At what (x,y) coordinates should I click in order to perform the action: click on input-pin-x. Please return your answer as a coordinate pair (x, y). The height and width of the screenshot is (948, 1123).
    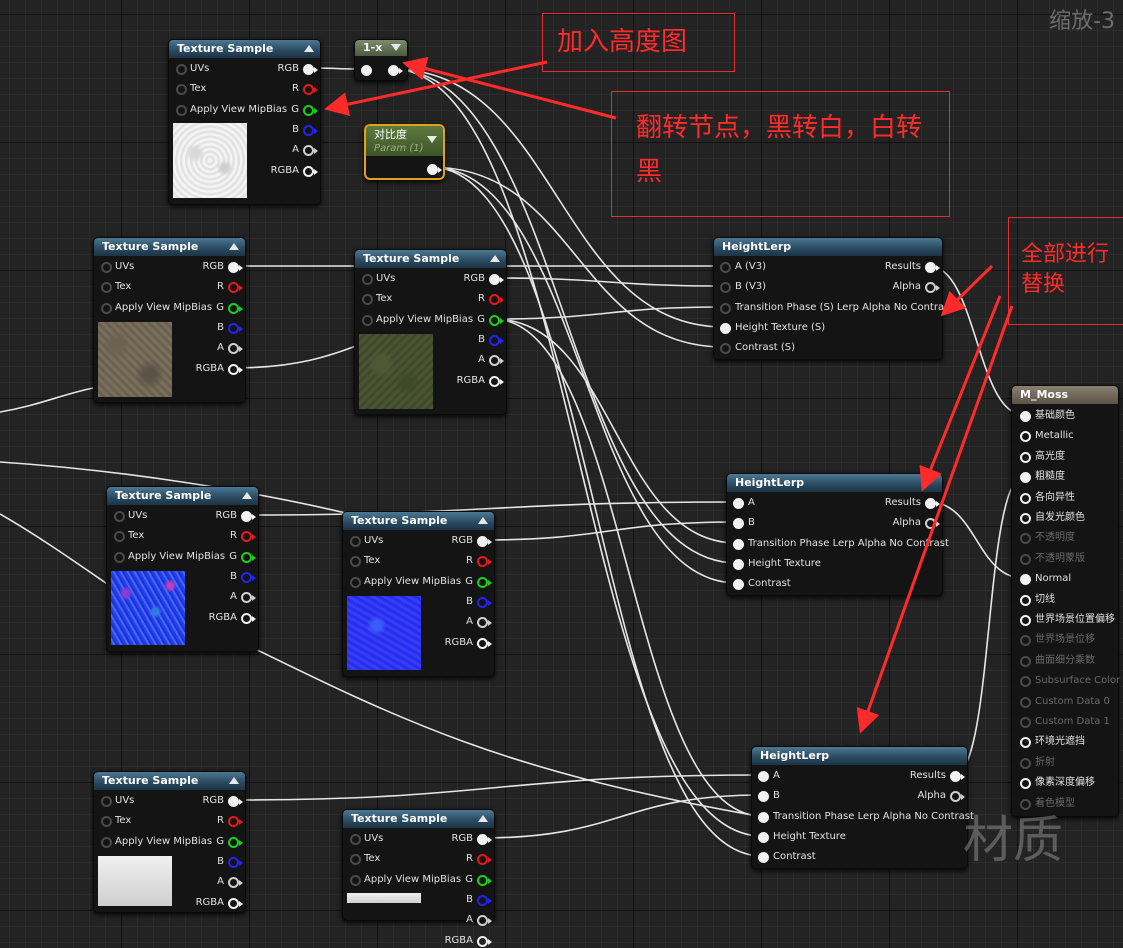
    Looking at the image, I should click on (366, 70).